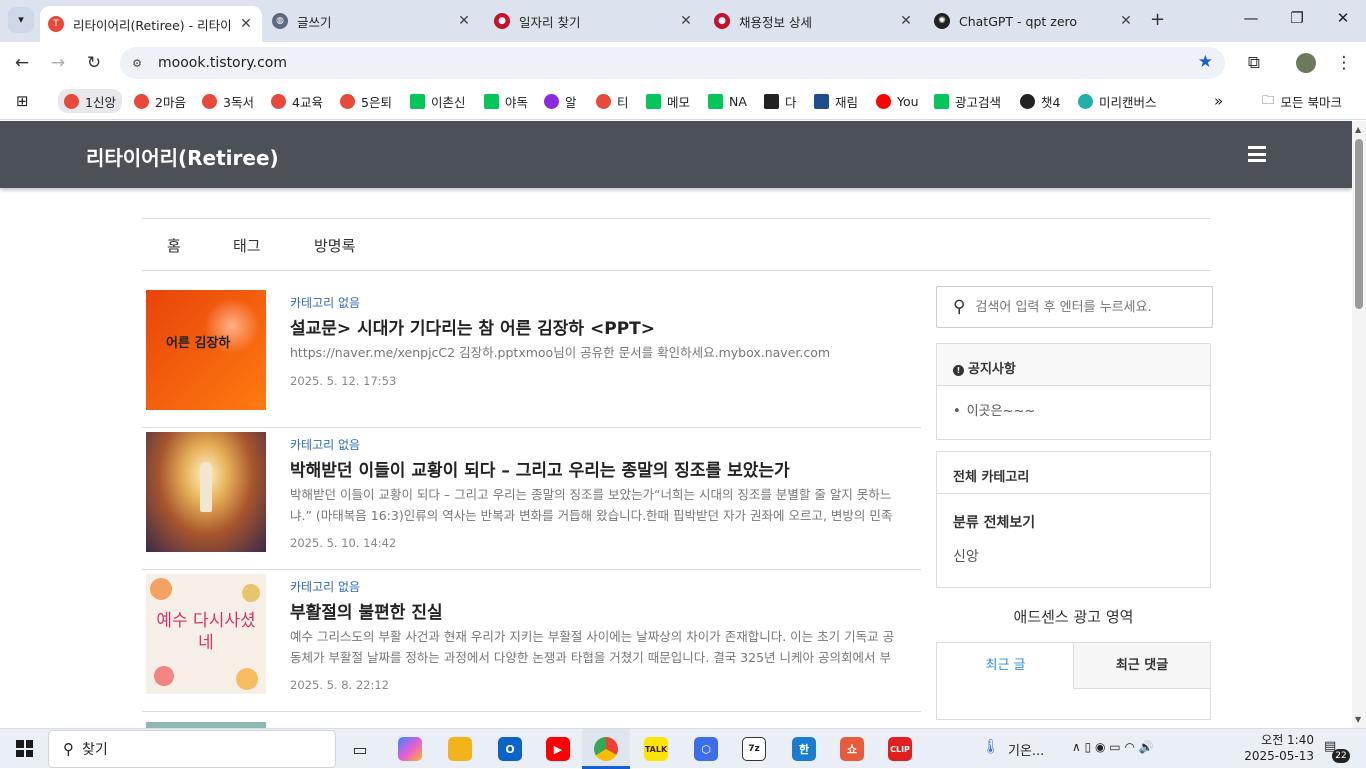 This screenshot has width=1366, height=769. I want to click on bookmark-9: 티, so click(612, 101).